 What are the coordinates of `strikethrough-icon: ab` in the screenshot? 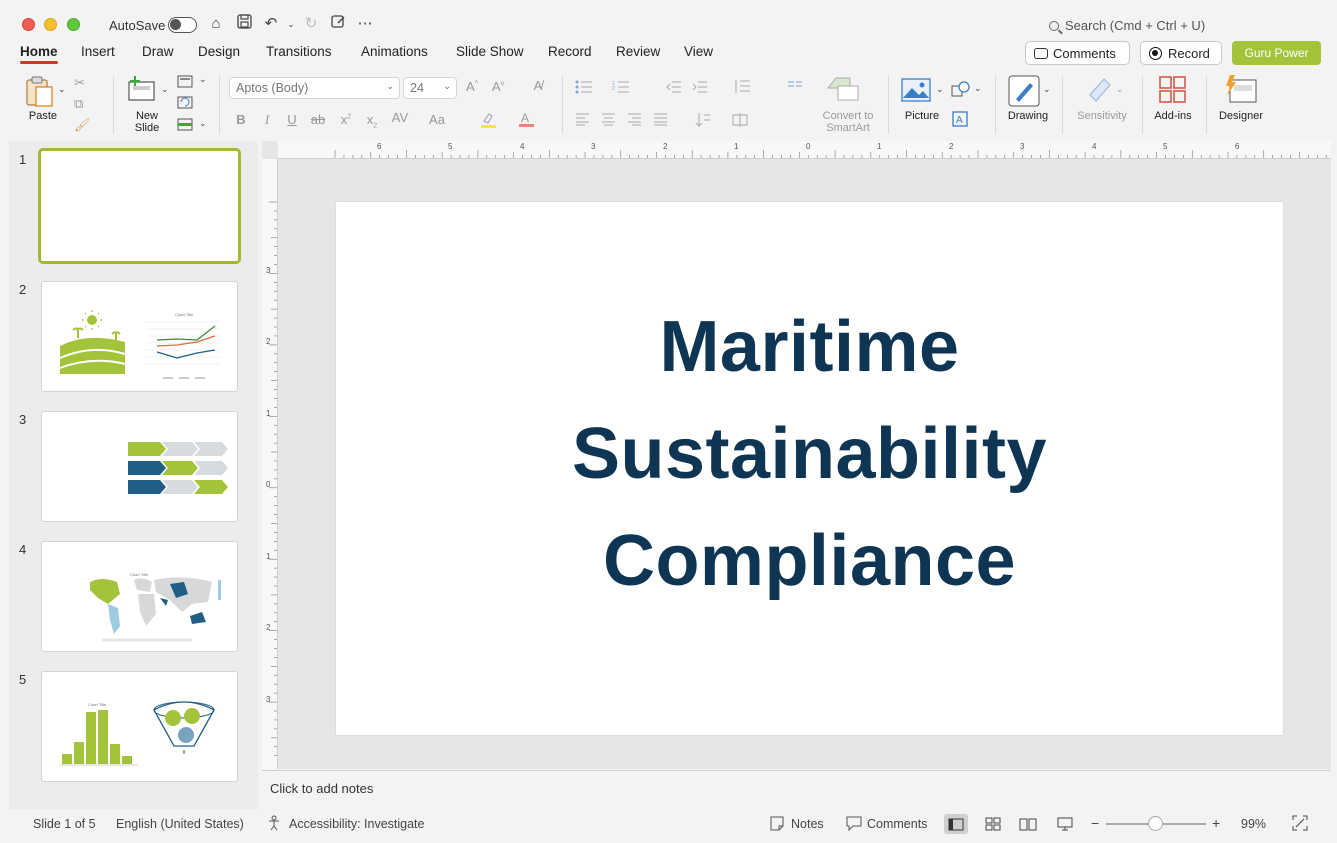 It's located at (318, 119).